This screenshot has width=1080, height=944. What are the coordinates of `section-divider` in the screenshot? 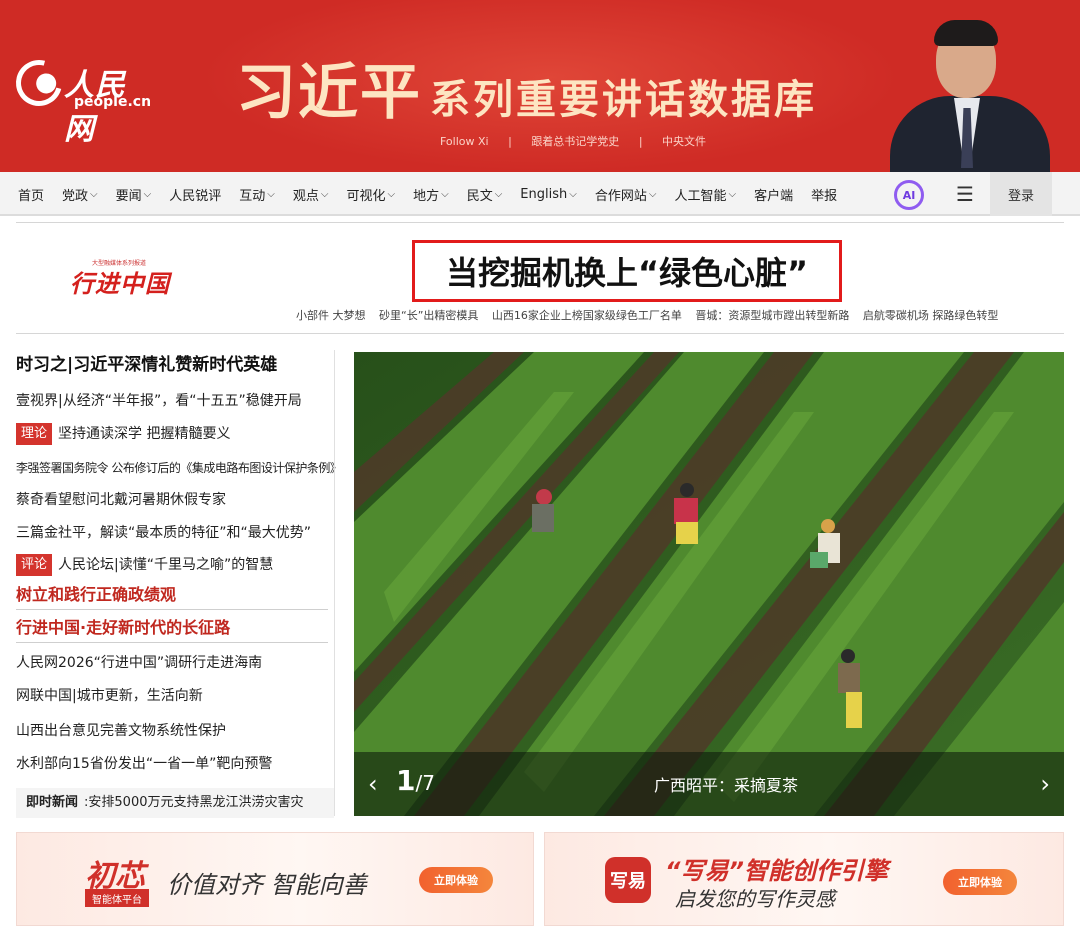 It's located at (540, 333).